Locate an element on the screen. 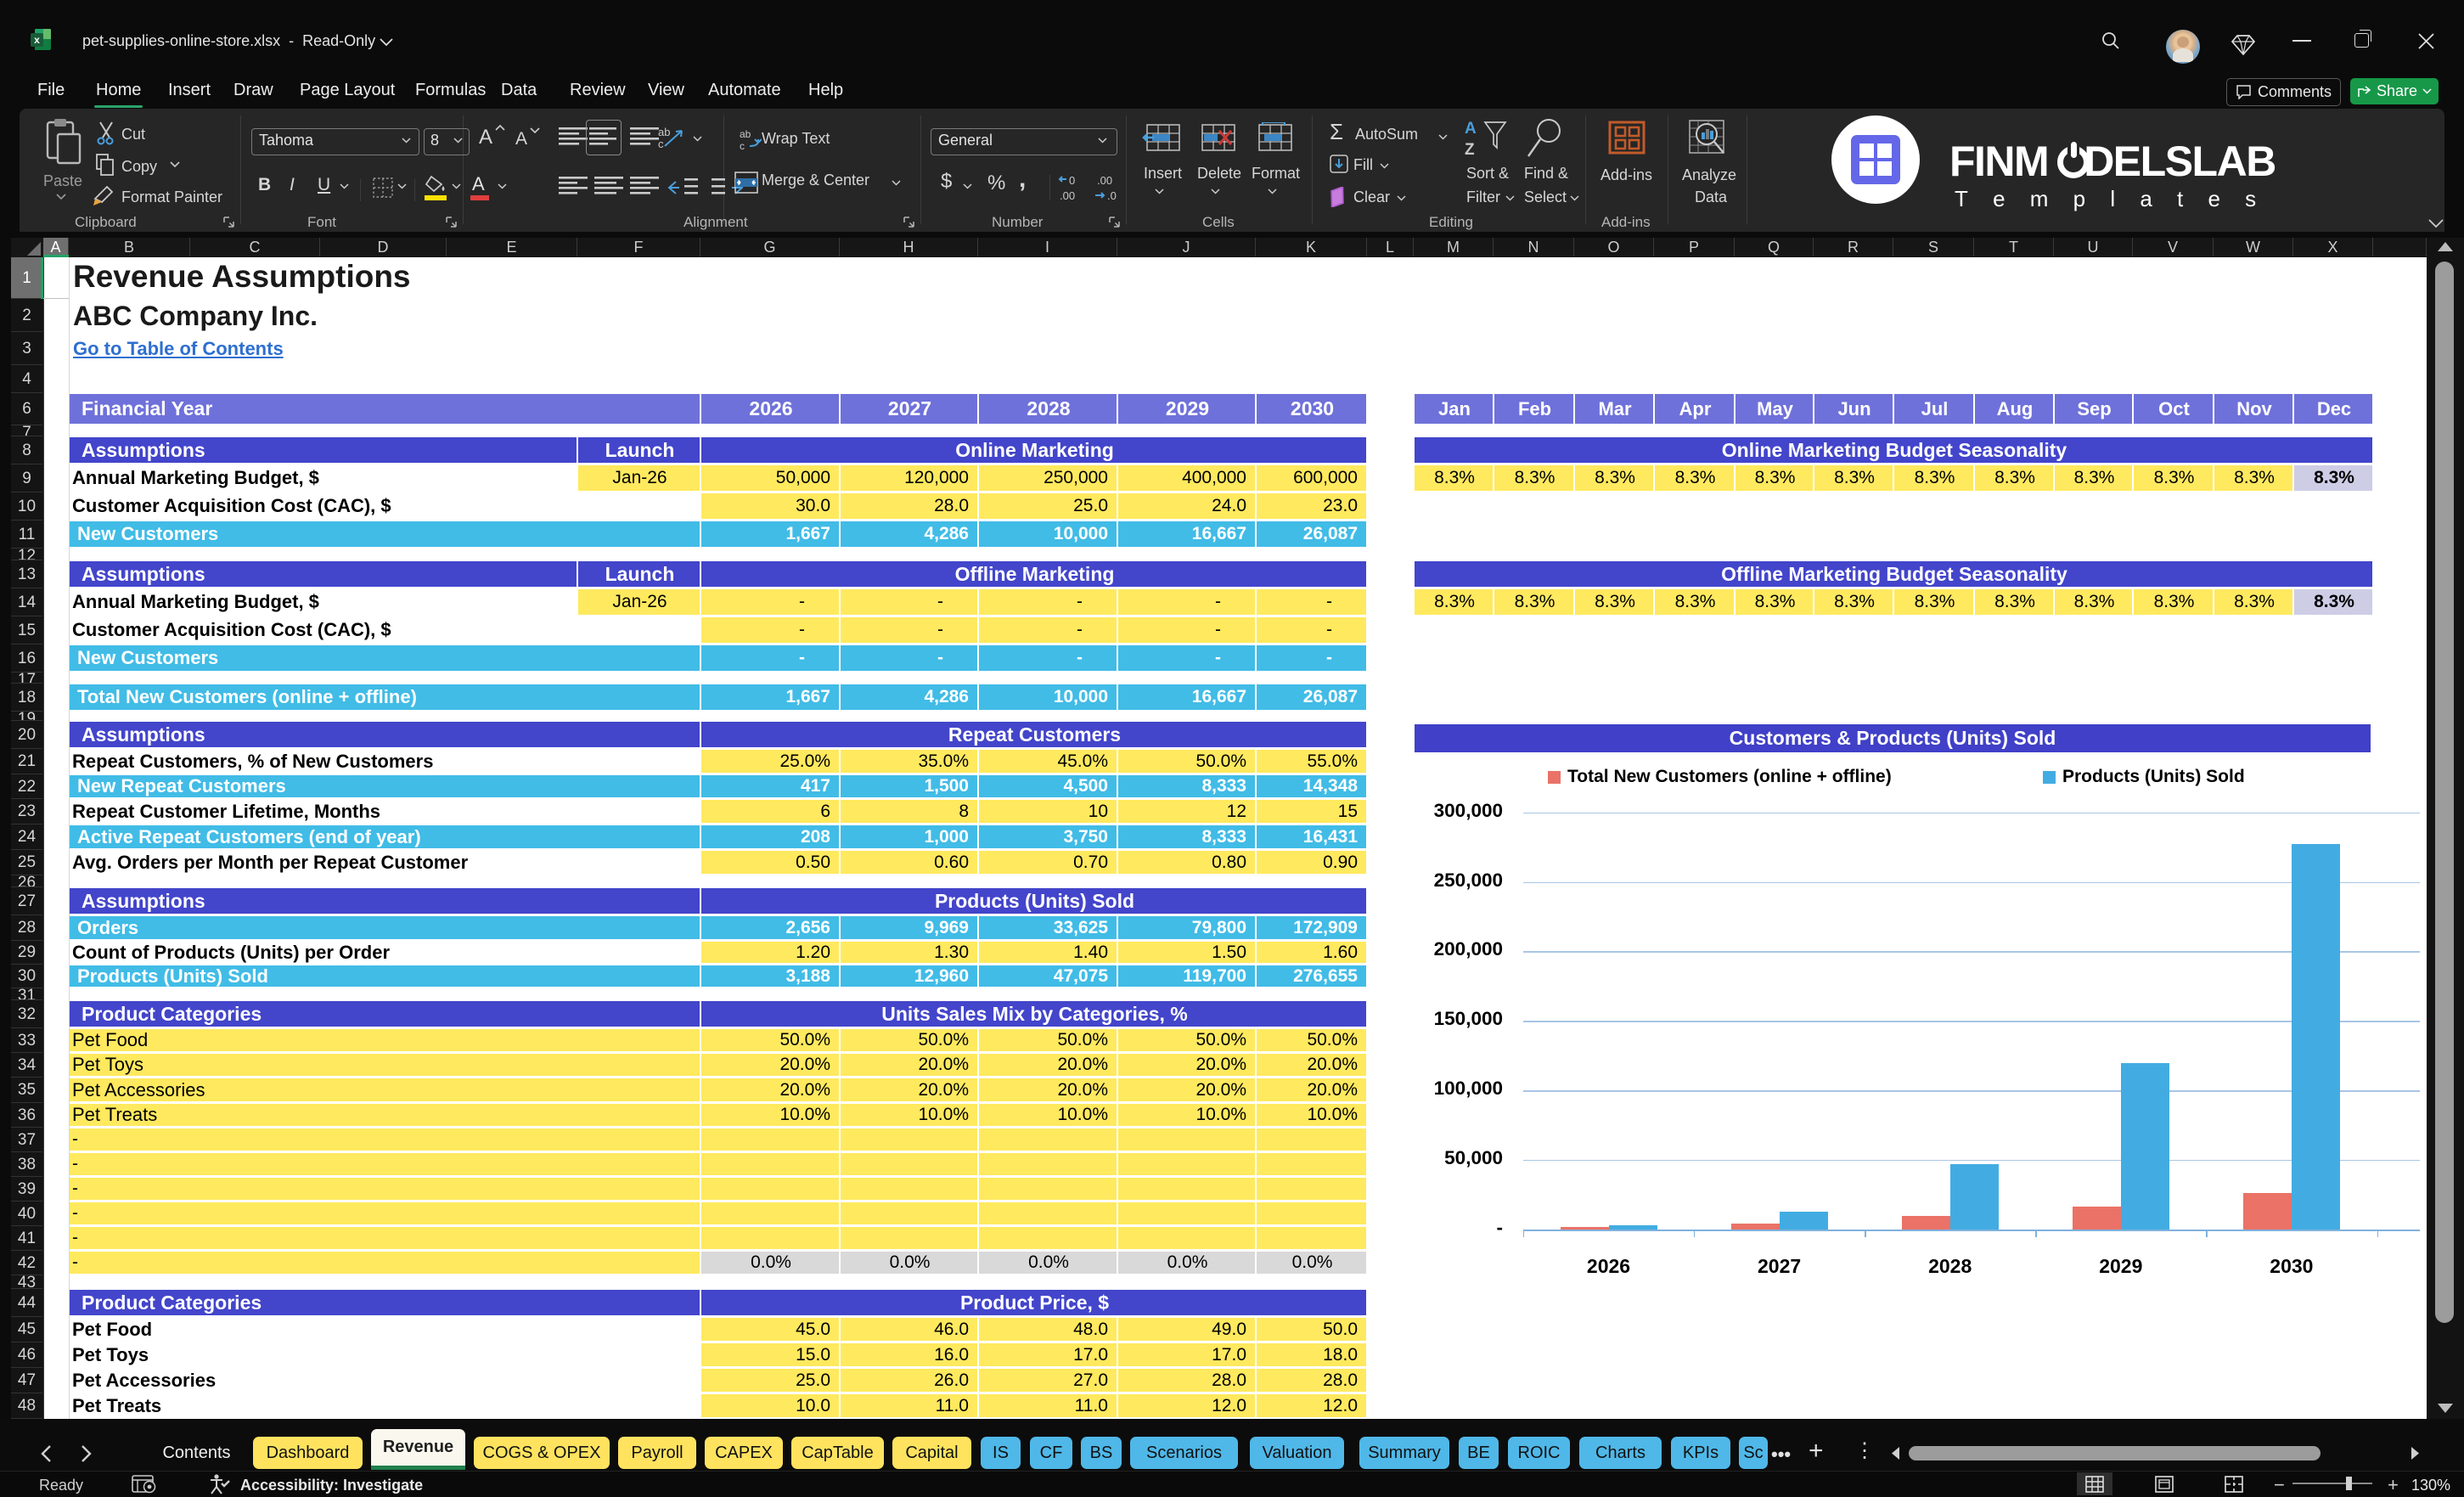  svg-text: Z is located at coordinates (1470, 149).